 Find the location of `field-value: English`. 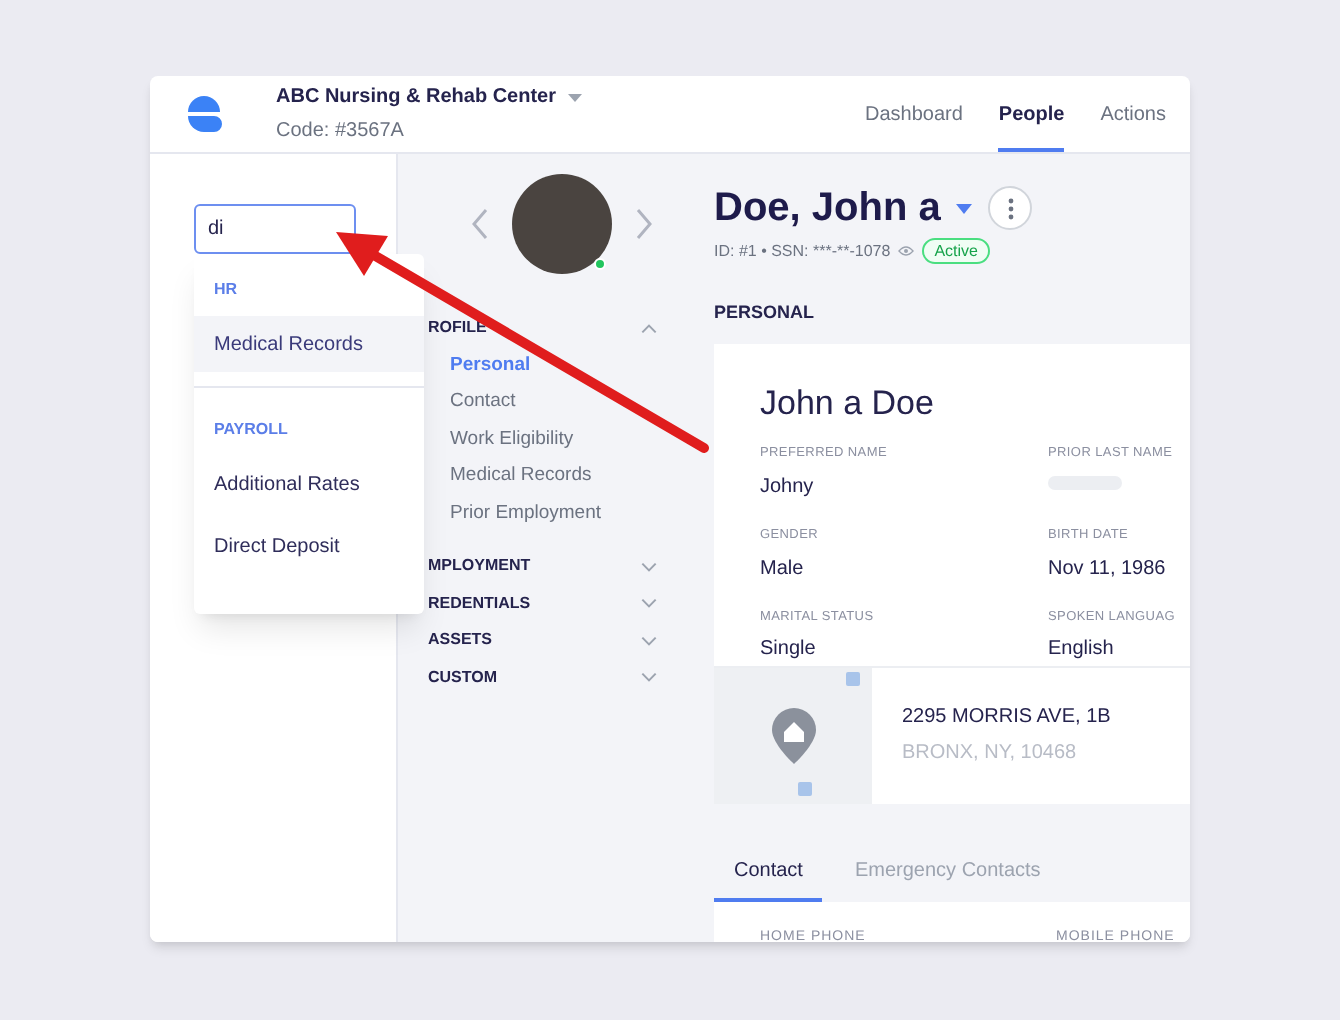

field-value: English is located at coordinates (1082, 650).